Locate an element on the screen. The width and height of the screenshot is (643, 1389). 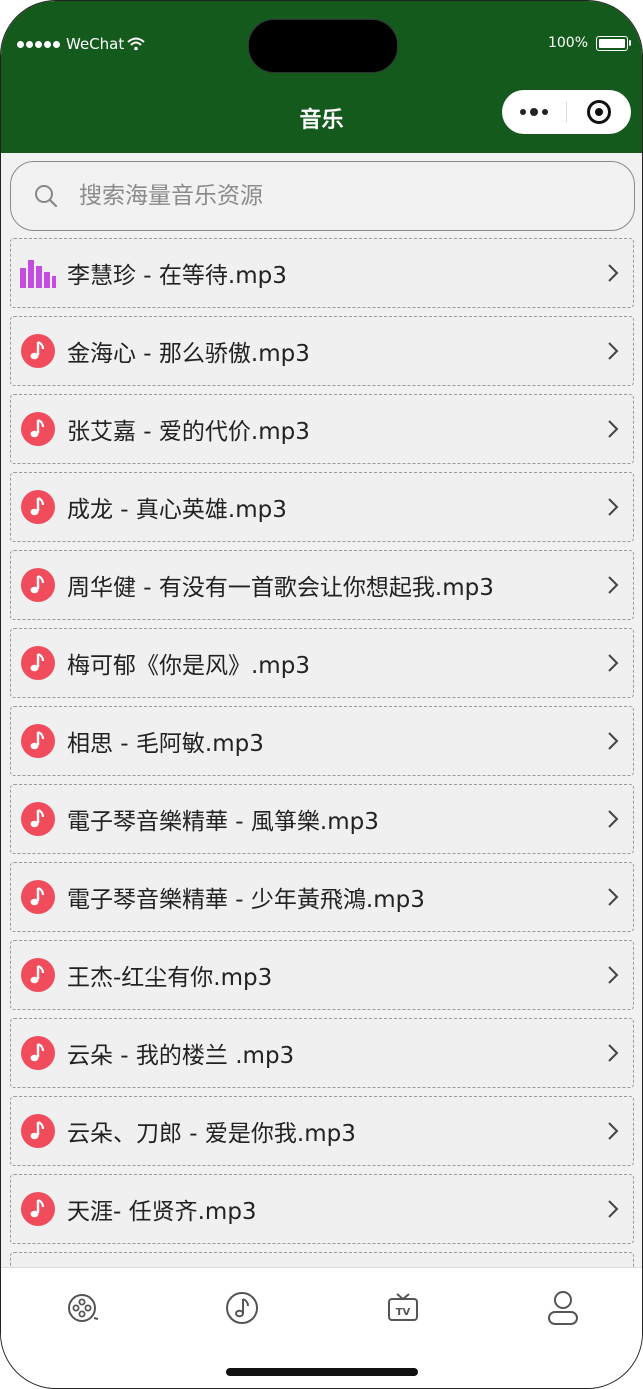
more-dots-icon is located at coordinates (534, 112).